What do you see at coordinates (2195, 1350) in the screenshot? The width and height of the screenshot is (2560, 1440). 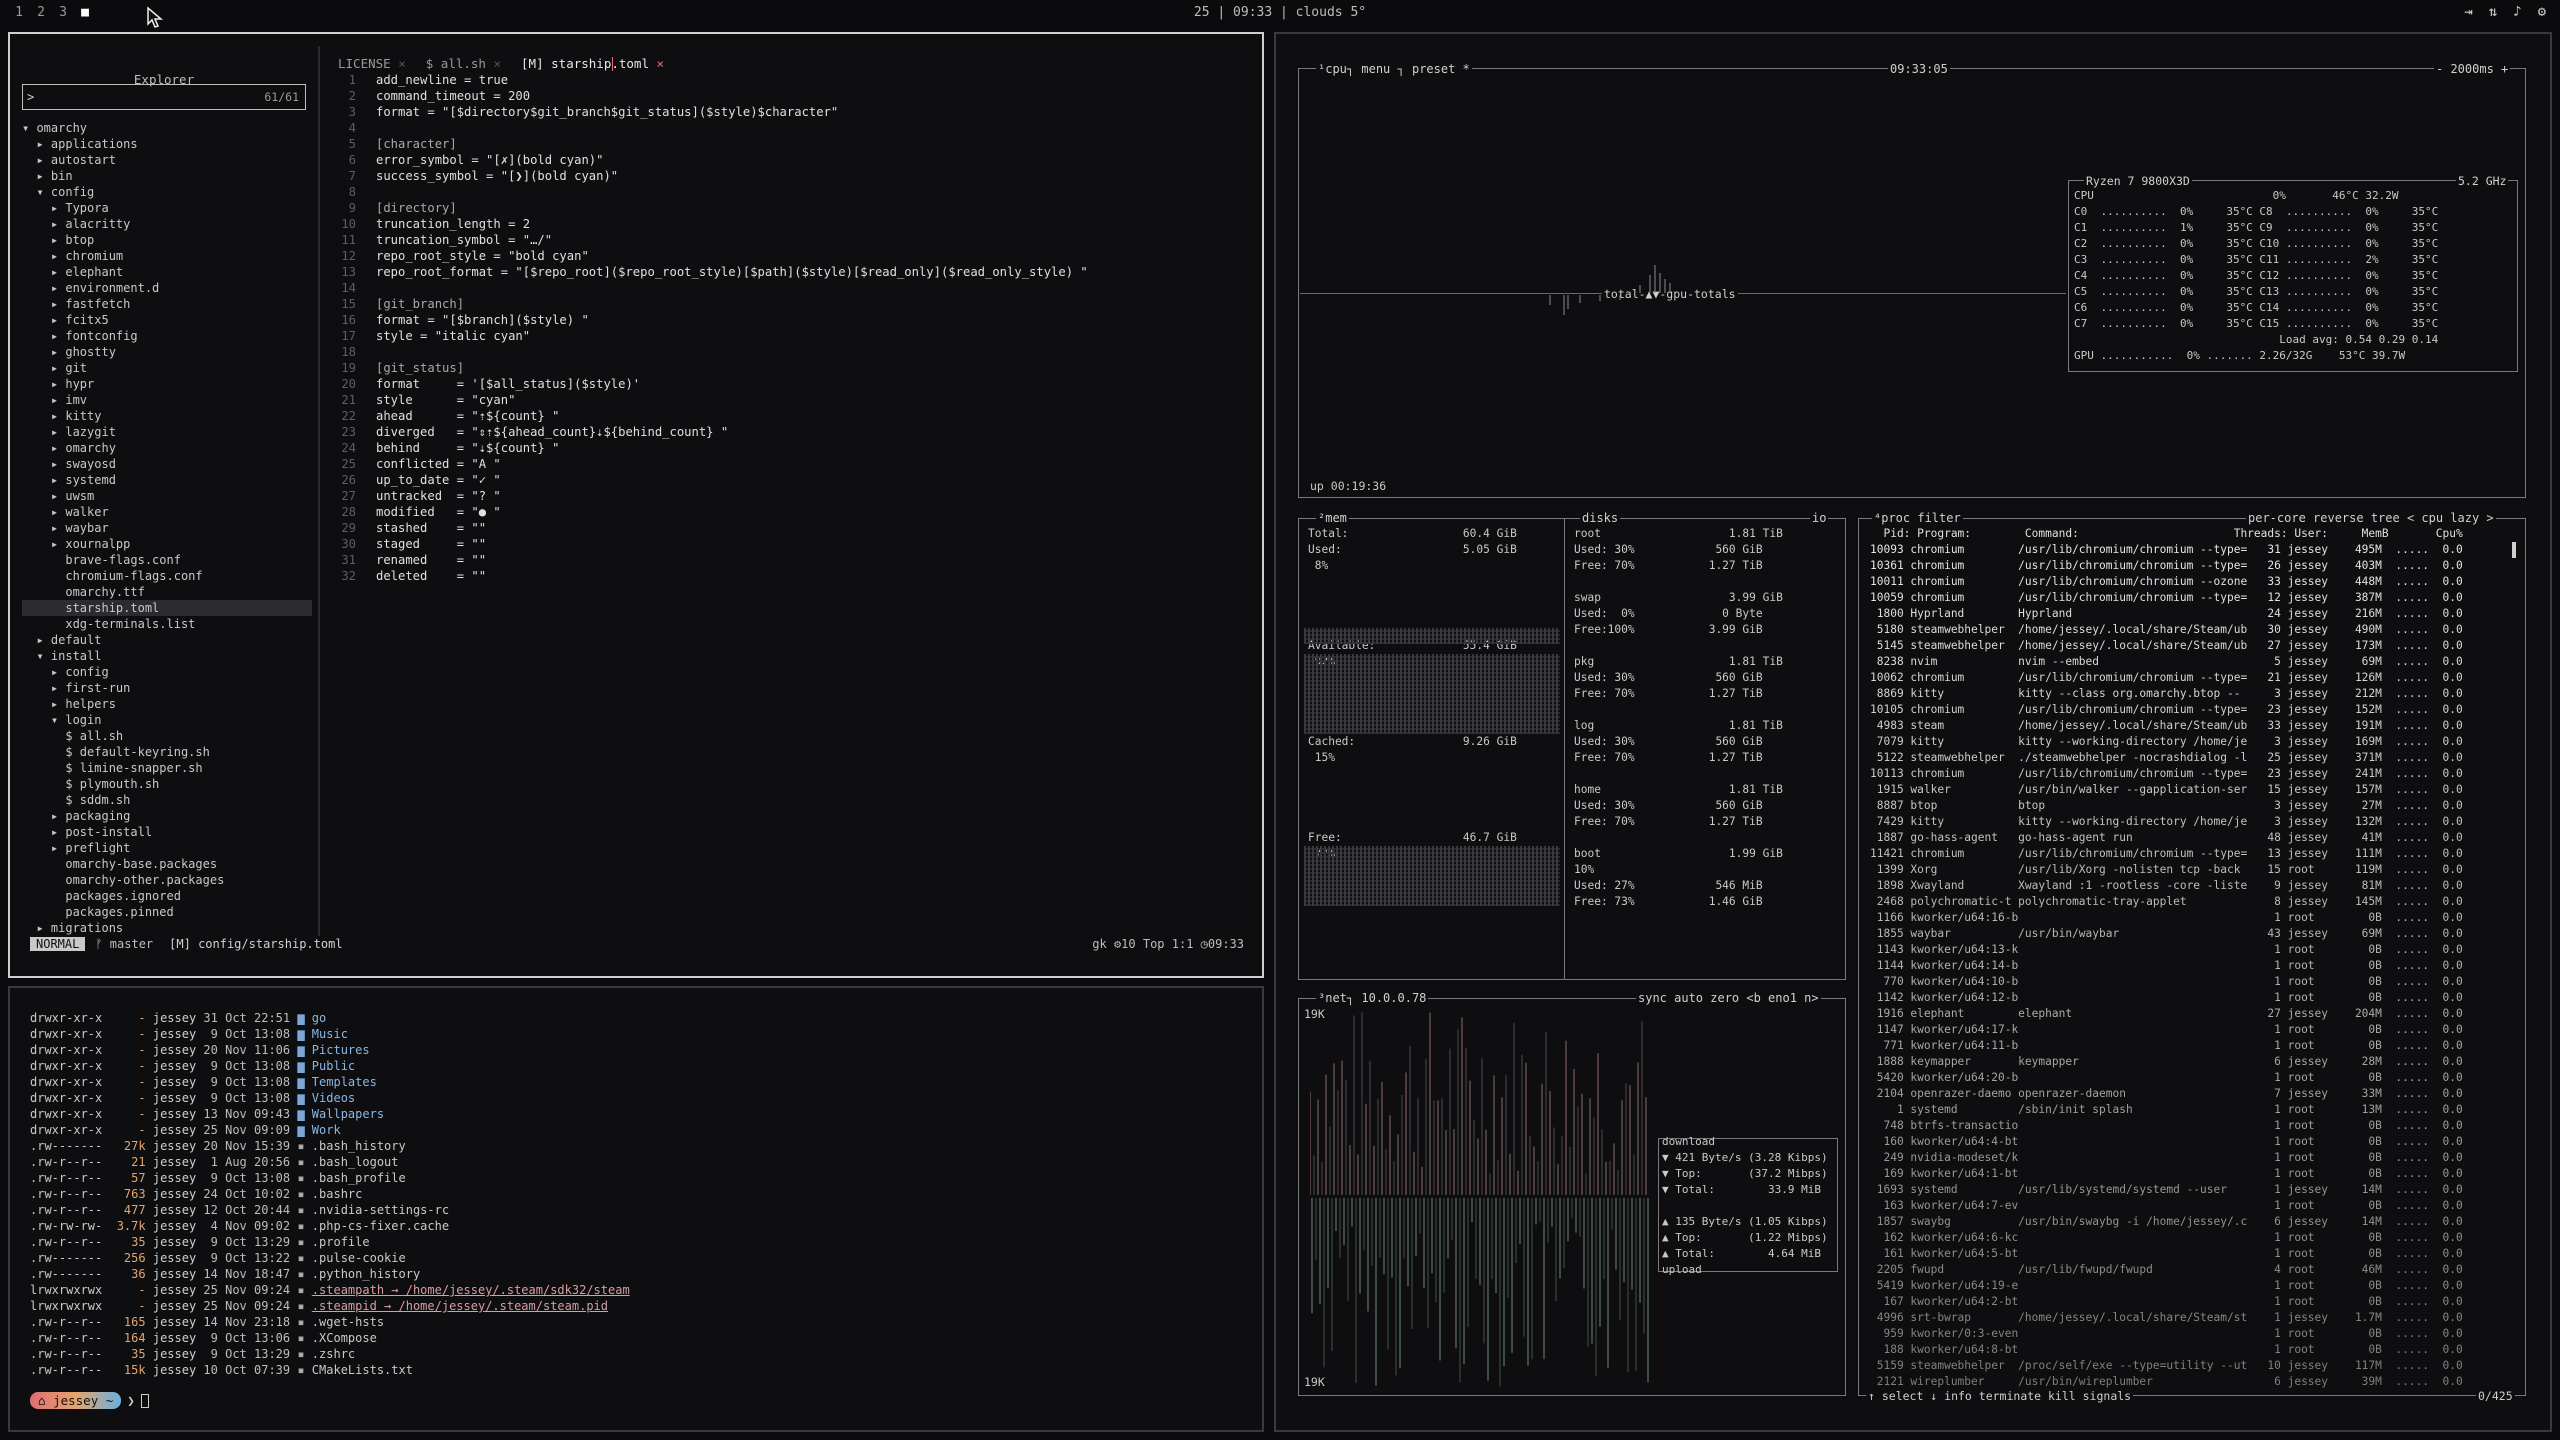 I see `proc-row: 188 kworker/u64:8-bt 1 root 0B ..... 0.0` at bounding box center [2195, 1350].